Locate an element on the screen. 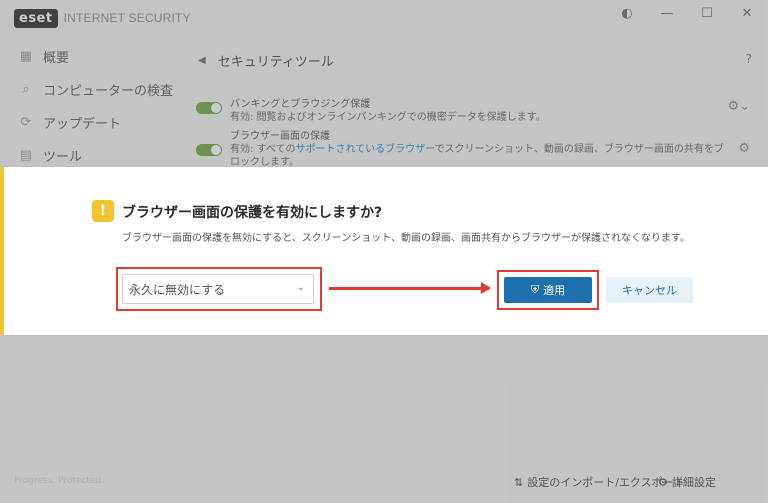 The height and width of the screenshot is (503, 768). select-value: 永久に無効にする is located at coordinates (177, 289).